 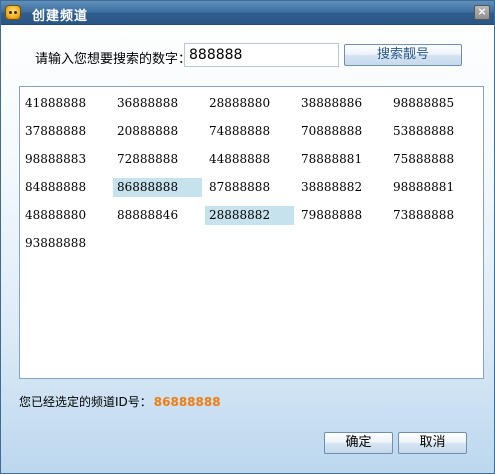 What do you see at coordinates (432, 443) in the screenshot?
I see `cancel-button: 取消` at bounding box center [432, 443].